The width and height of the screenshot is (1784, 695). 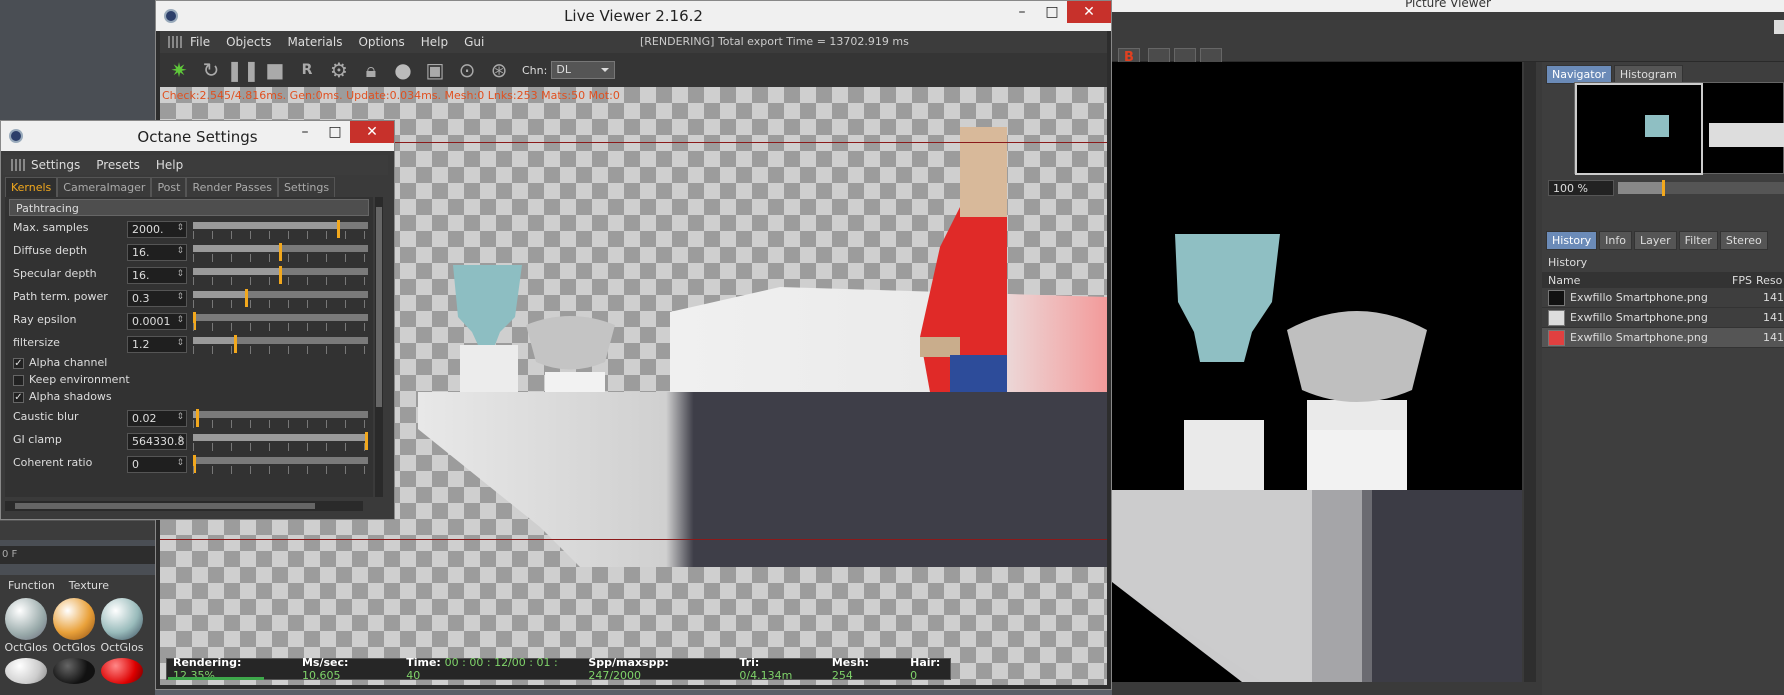 I want to click on material-tab-texture: Texture, so click(x=89, y=585).